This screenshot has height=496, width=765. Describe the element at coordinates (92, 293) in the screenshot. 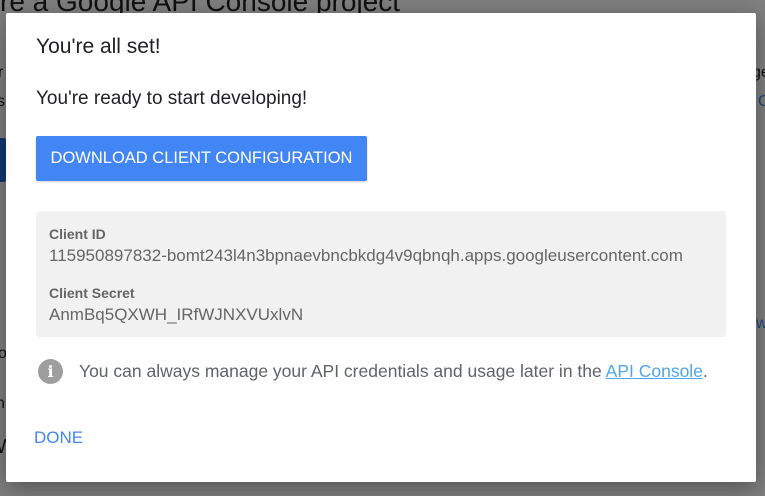

I see `client-secret-label: Client Secret` at that location.